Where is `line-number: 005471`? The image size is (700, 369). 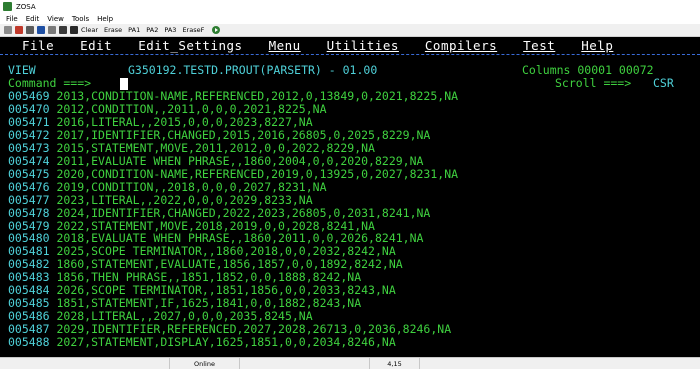 line-number: 005471 is located at coordinates (29, 121).